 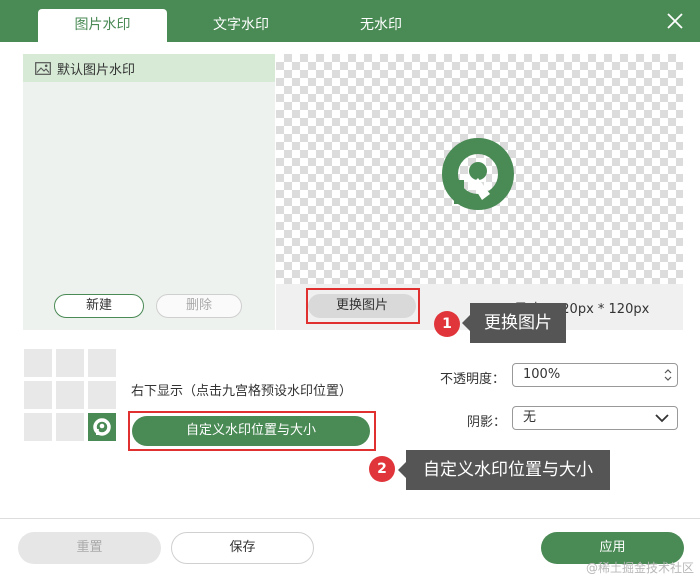 What do you see at coordinates (530, 417) in the screenshot?
I see `shadow-value: 无` at bounding box center [530, 417].